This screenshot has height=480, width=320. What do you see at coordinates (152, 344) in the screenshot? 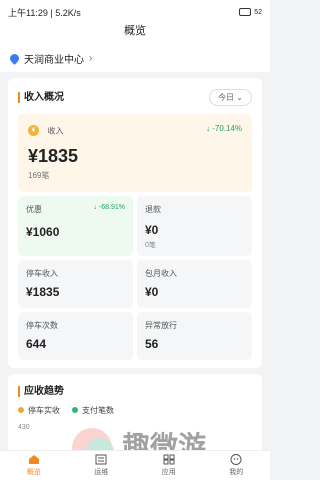
I see `abnormal-release-value: 56` at bounding box center [152, 344].